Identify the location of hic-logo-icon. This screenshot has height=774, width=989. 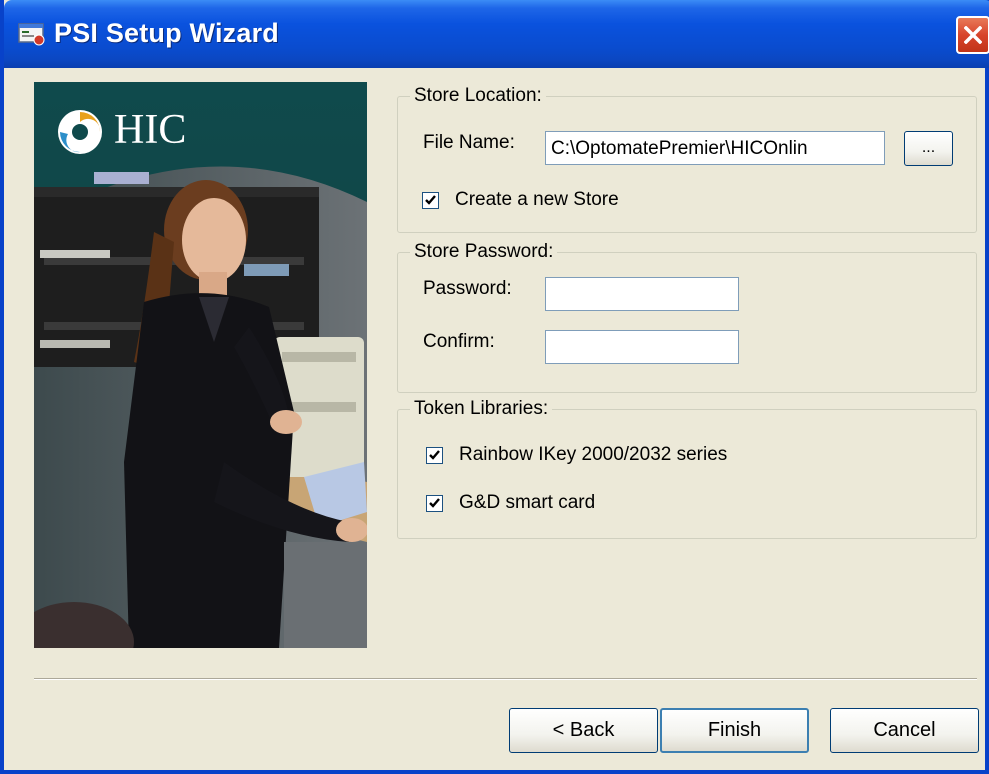
(80, 132).